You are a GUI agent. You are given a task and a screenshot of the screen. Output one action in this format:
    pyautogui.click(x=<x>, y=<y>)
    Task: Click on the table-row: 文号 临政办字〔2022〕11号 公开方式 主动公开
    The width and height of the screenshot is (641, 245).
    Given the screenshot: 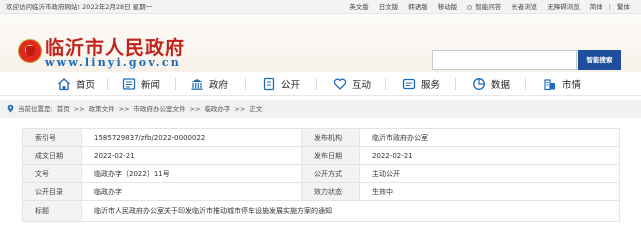 What is the action you would take?
    pyautogui.click(x=321, y=173)
    